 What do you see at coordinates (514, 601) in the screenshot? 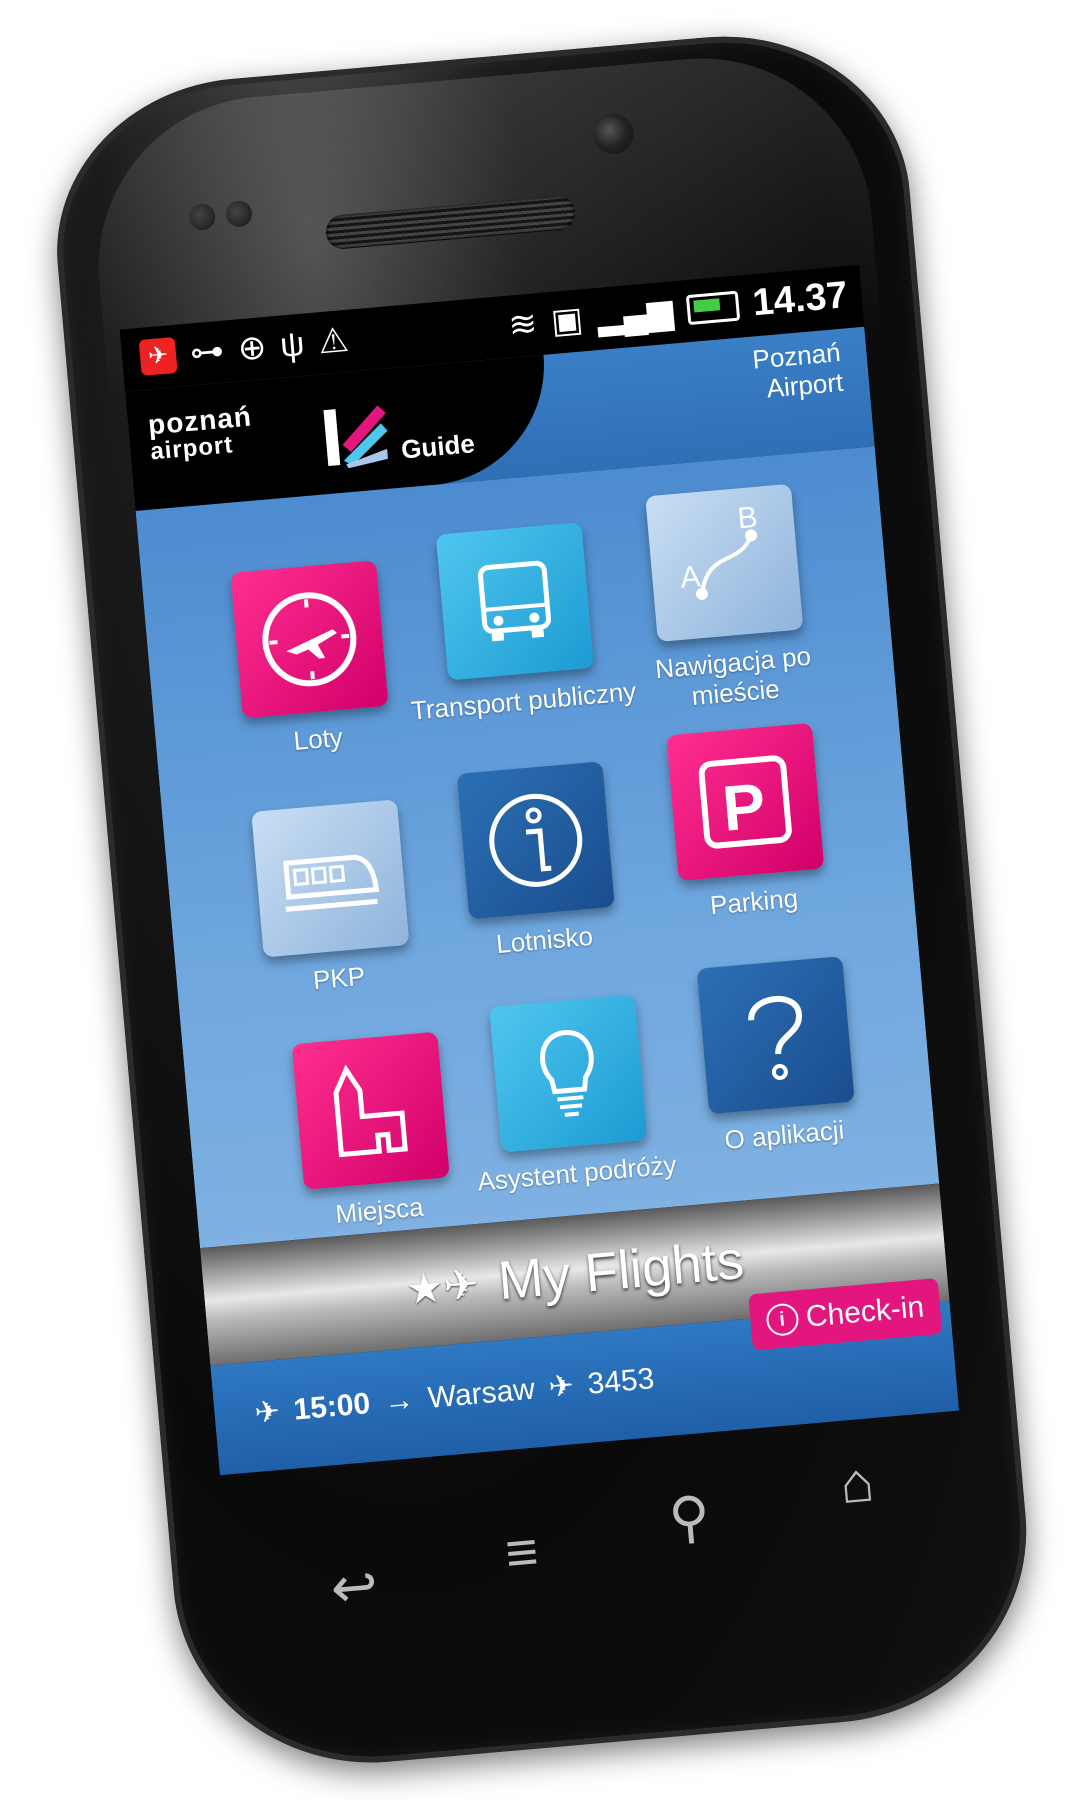
I see `bus-icon` at bounding box center [514, 601].